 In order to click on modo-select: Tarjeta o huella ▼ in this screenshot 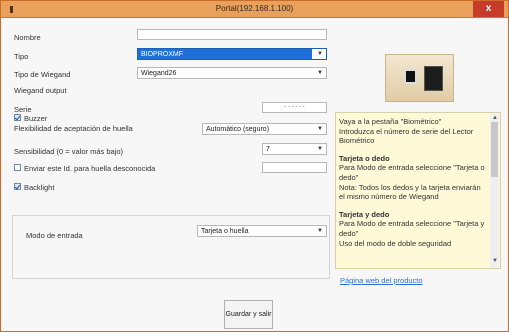, I will do `click(262, 231)`.